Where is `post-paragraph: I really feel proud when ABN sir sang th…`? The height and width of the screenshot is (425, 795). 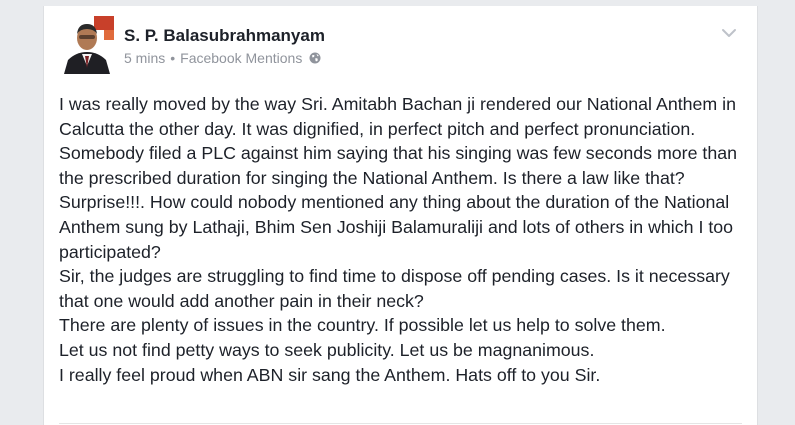
post-paragraph: I really feel proud when ABN sir sang th… is located at coordinates (330, 374).